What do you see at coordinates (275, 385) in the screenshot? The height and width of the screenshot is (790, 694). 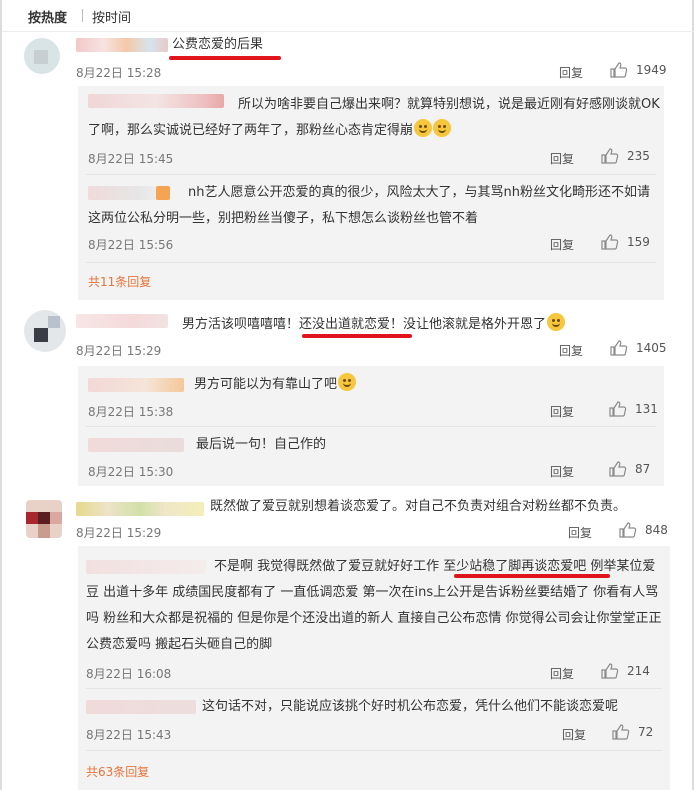 I see `sub-reply-text: 男方可能以为有靠山了吧` at bounding box center [275, 385].